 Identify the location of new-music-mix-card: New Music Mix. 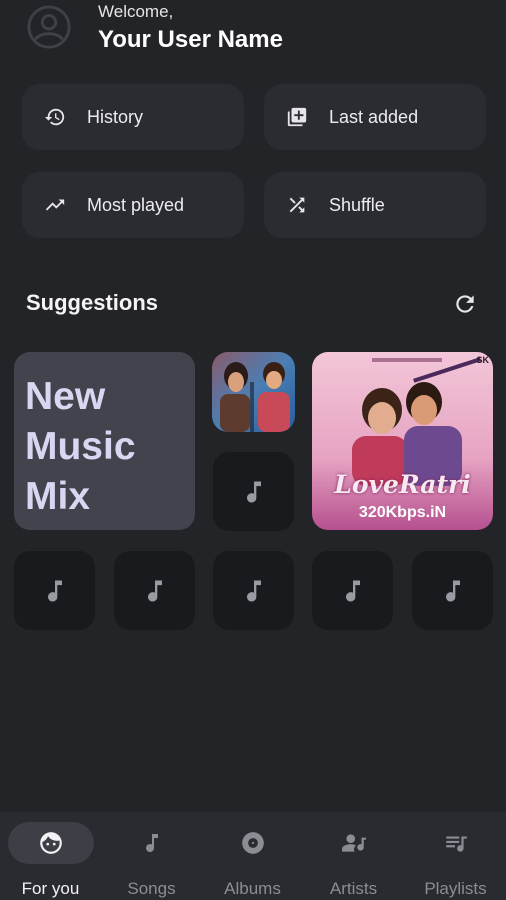
(104, 441).